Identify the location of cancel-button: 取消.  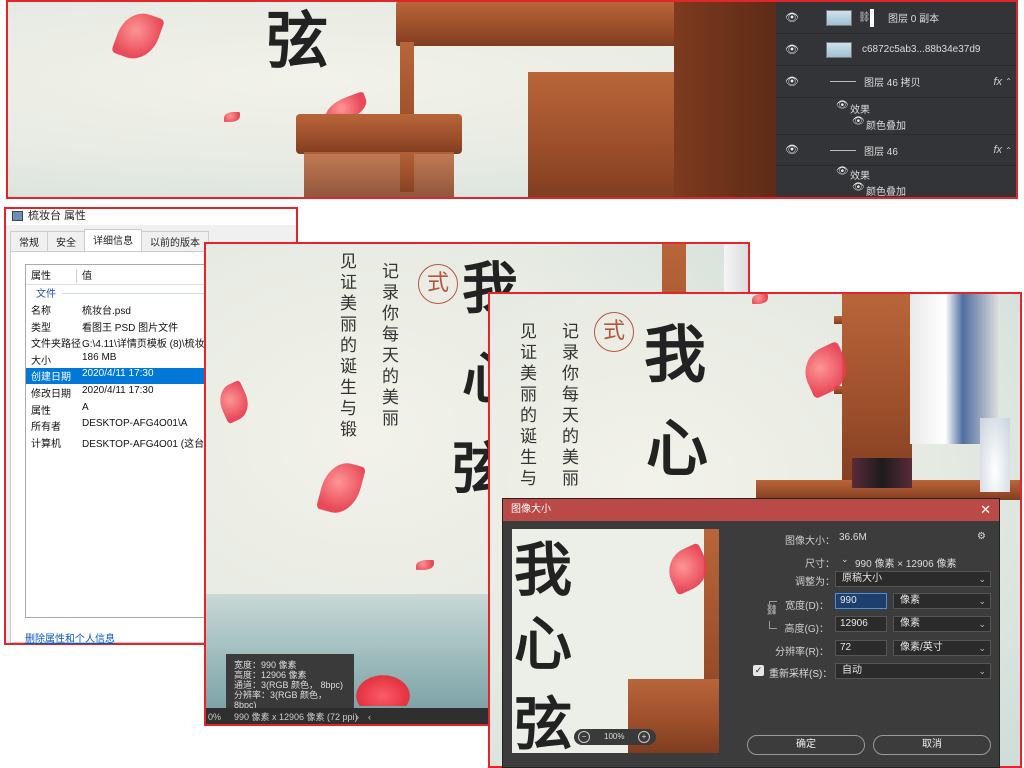
(932, 745).